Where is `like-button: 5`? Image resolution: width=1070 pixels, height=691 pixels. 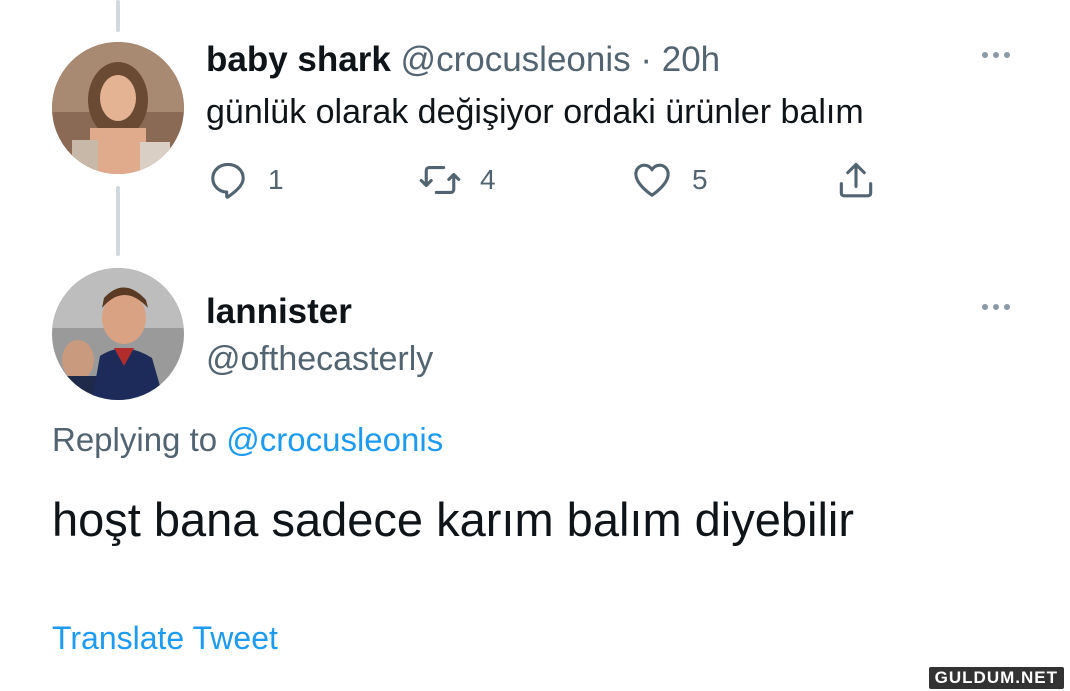
like-button: 5 is located at coordinates (669, 180).